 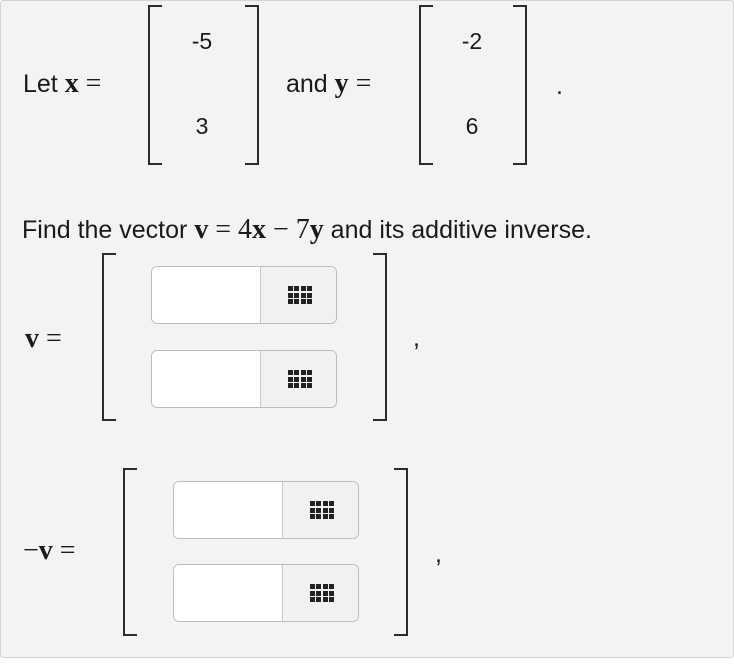 I want to click on y-entry-1: -2, so click(x=472, y=41).